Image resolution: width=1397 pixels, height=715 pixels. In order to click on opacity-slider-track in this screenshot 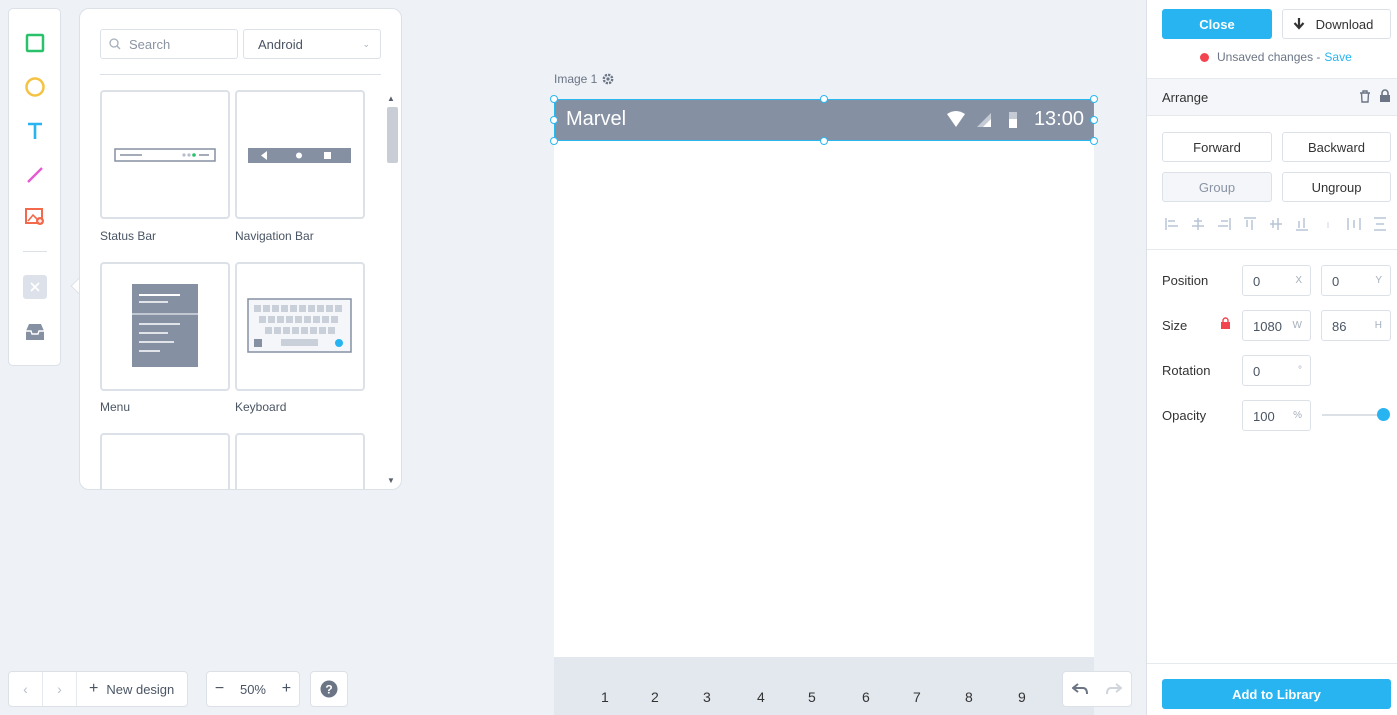, I will do `click(1353, 415)`.